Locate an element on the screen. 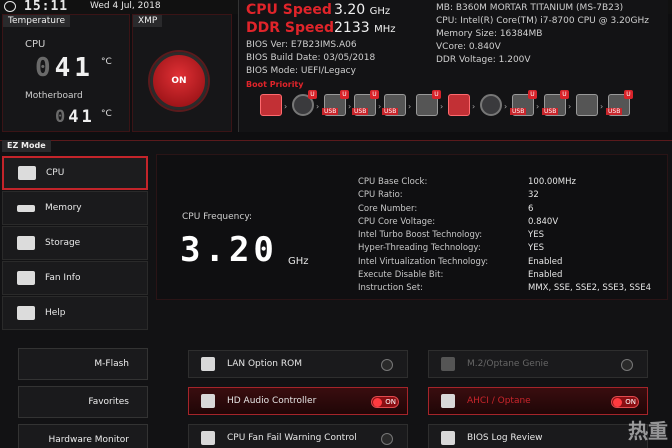 The height and width of the screenshot is (448, 672). cpu-speed-label: CPU Speed is located at coordinates (289, 10).